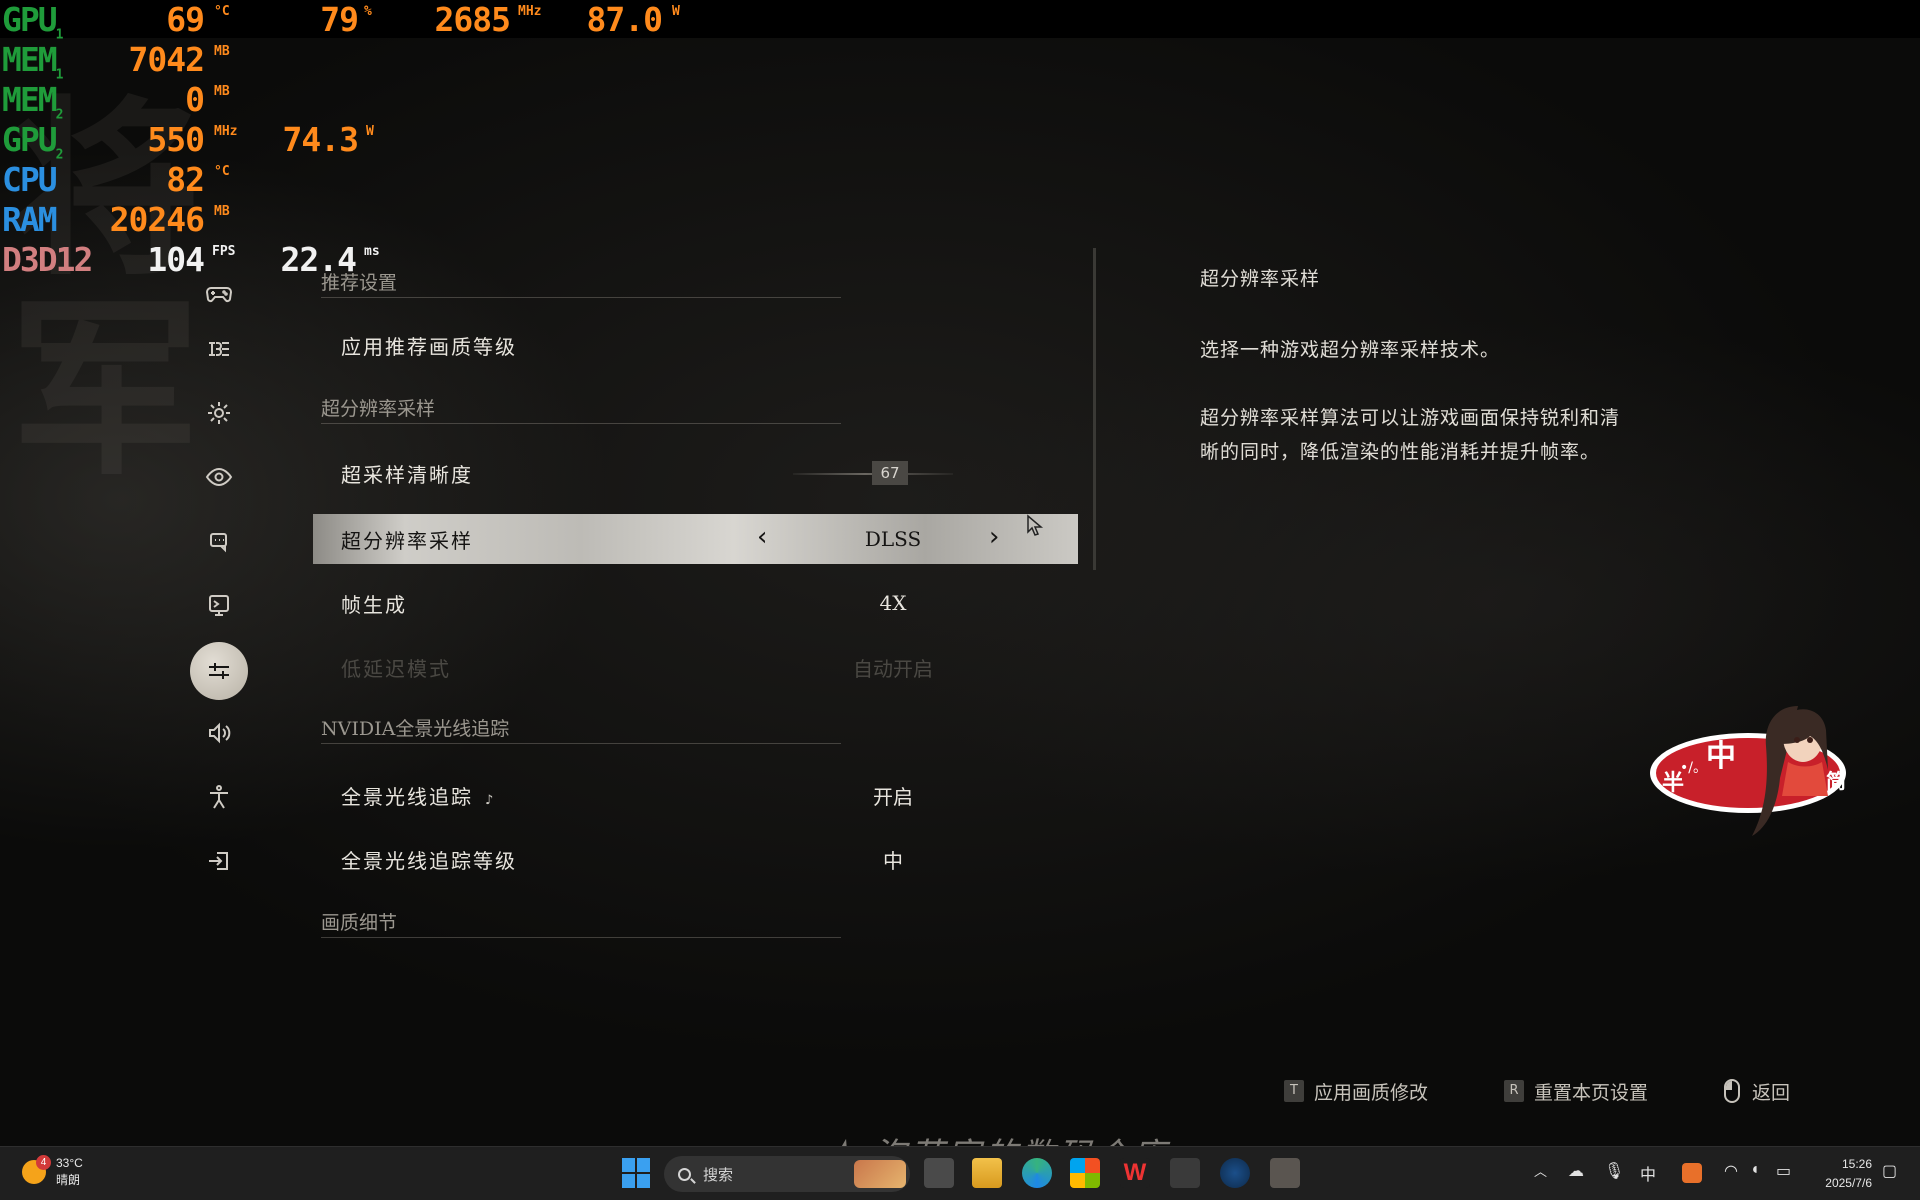  Describe the element at coordinates (1260, 279) in the screenshot. I see `description-title: 超分辨率采样` at that location.